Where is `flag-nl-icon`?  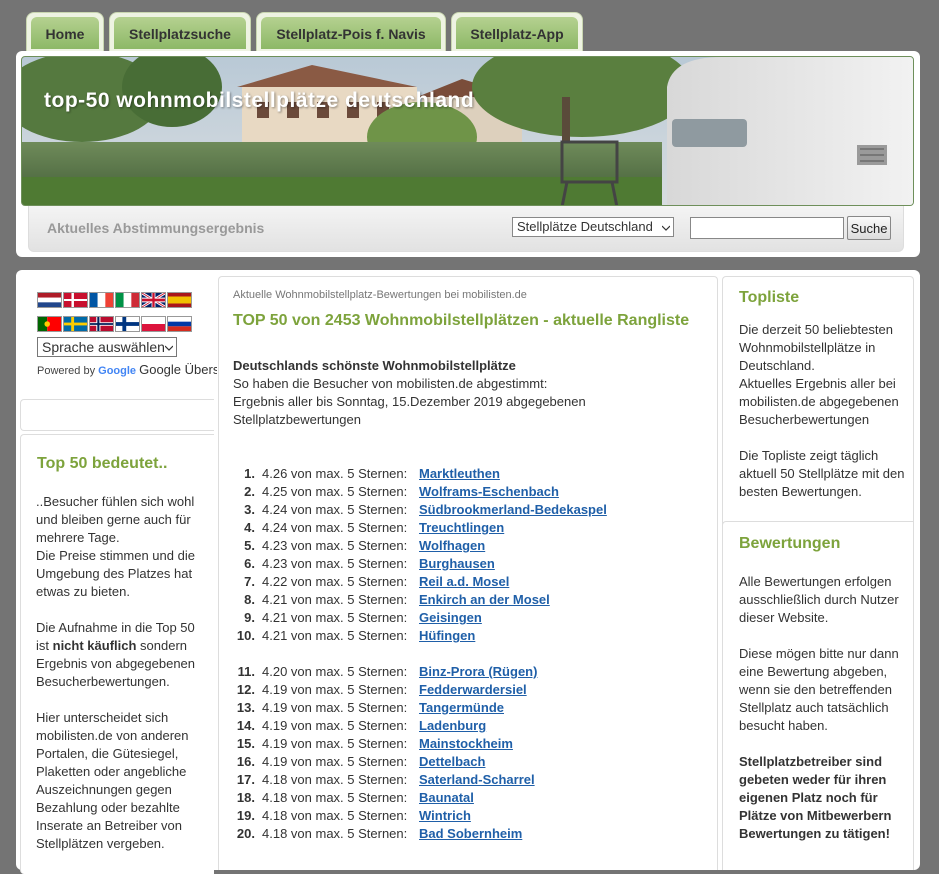 flag-nl-icon is located at coordinates (49, 300).